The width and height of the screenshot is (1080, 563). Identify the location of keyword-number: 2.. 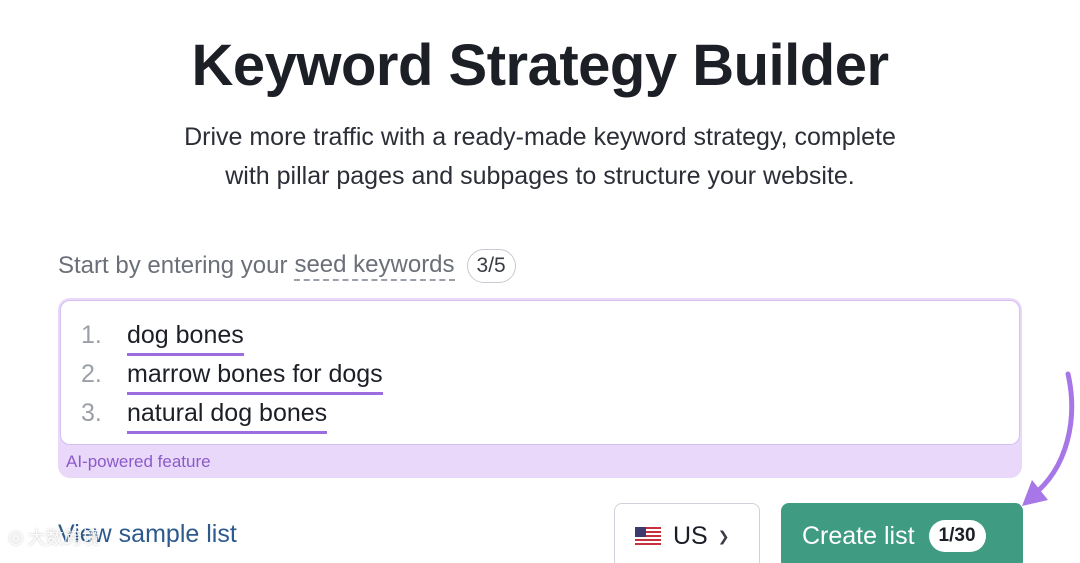
(91, 374).